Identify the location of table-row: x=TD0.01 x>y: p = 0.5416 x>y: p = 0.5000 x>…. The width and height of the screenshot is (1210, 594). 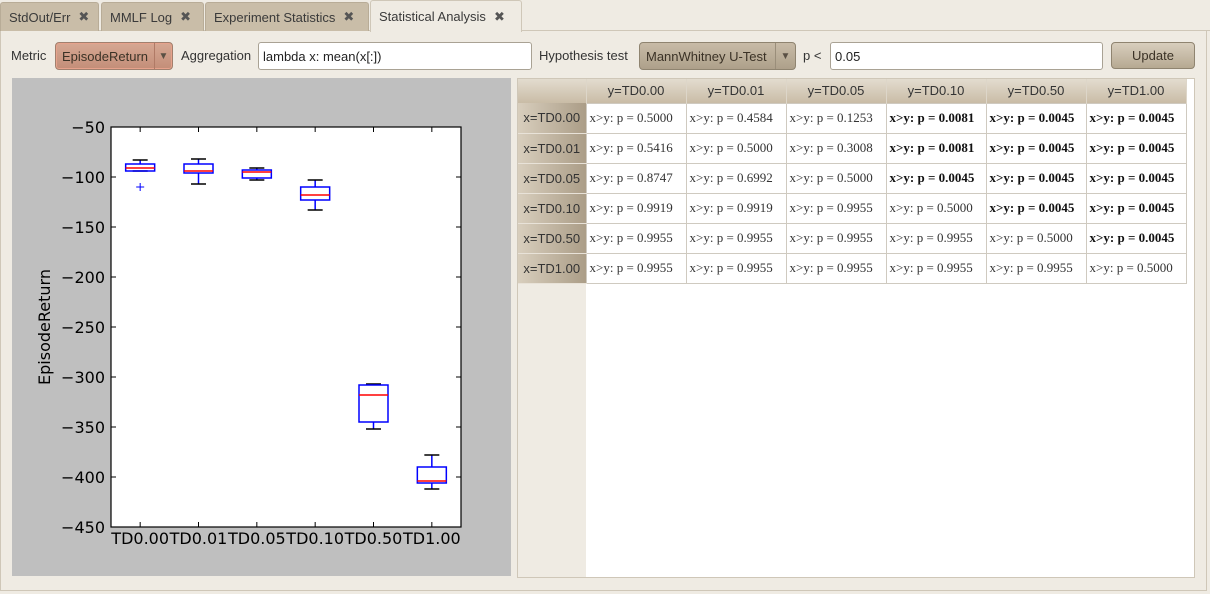
(852, 148).